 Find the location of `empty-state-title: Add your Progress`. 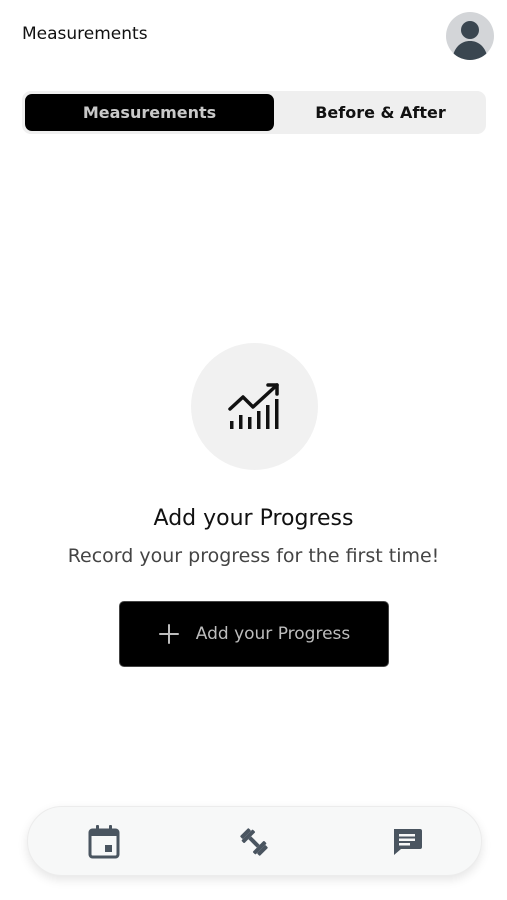

empty-state-title: Add your Progress is located at coordinates (253, 518).